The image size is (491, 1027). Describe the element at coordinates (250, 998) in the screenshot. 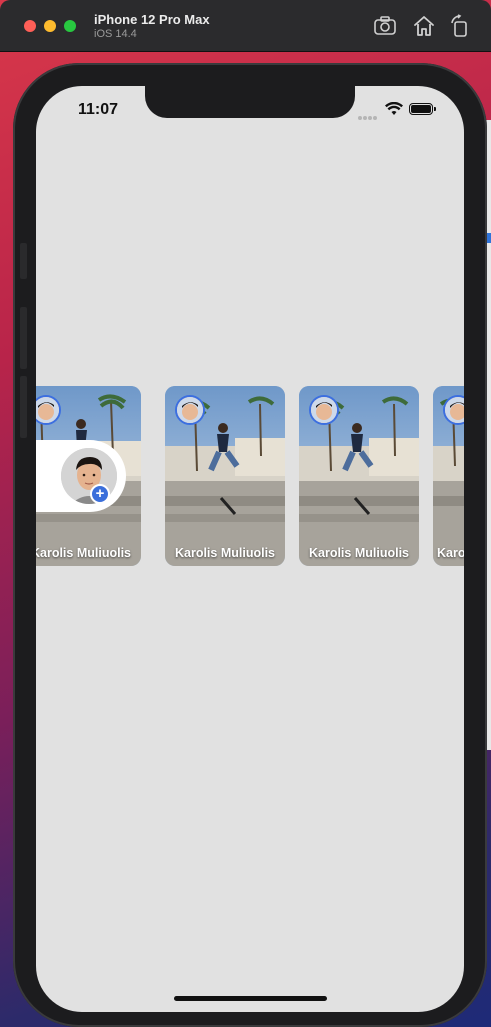

I see `home-indicator` at that location.